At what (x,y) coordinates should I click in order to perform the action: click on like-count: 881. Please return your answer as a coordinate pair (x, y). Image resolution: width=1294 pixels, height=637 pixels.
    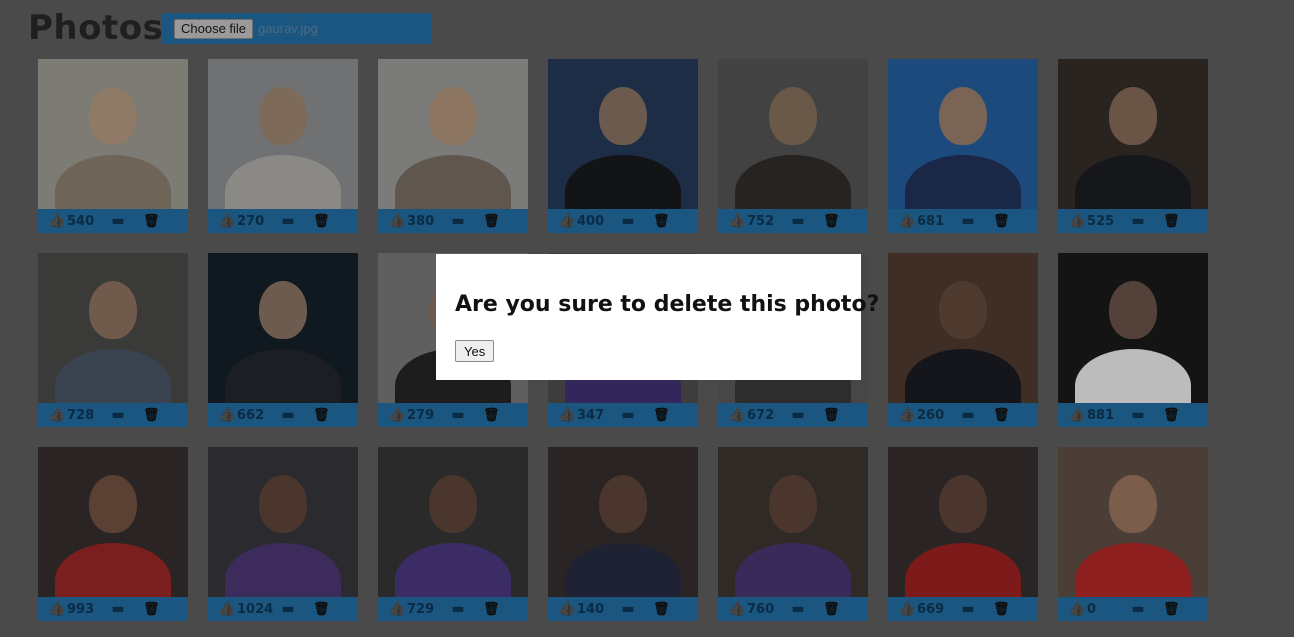
    Looking at the image, I should click on (1101, 415).